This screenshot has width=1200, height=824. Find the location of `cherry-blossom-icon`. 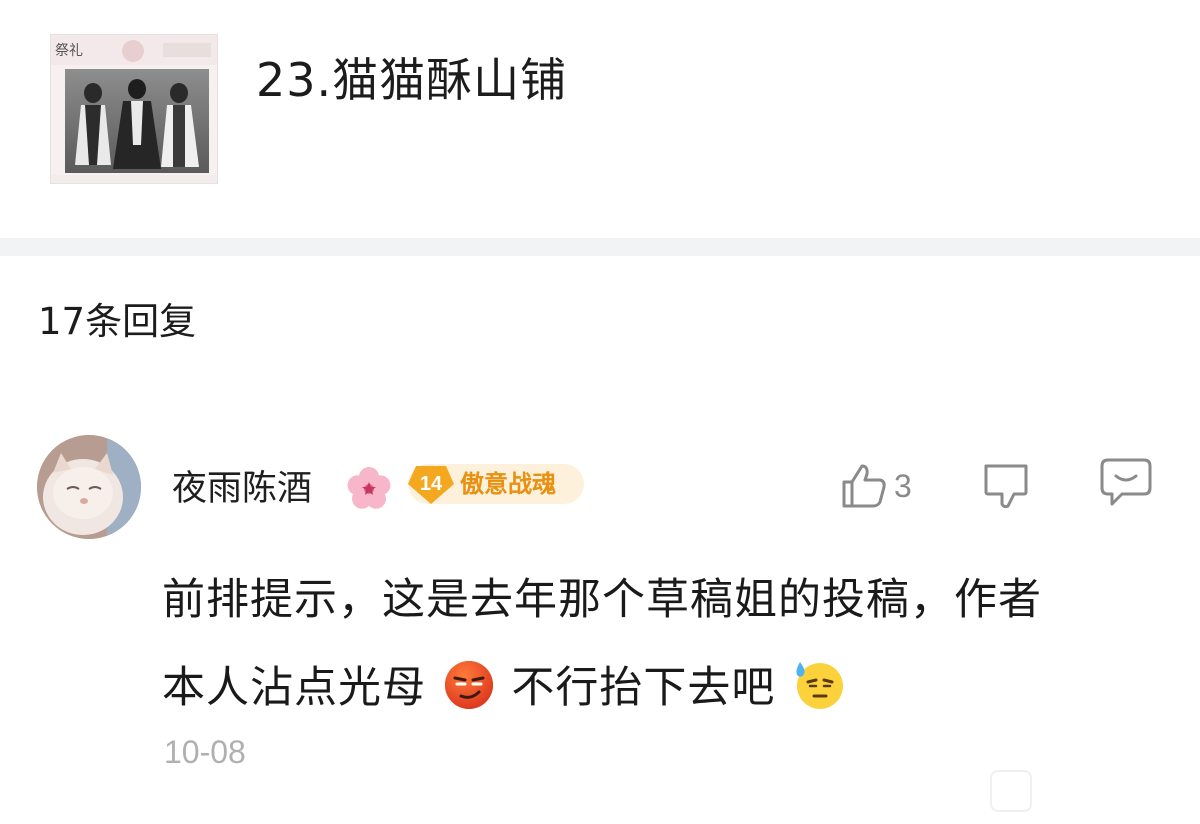

cherry-blossom-icon is located at coordinates (369, 489).